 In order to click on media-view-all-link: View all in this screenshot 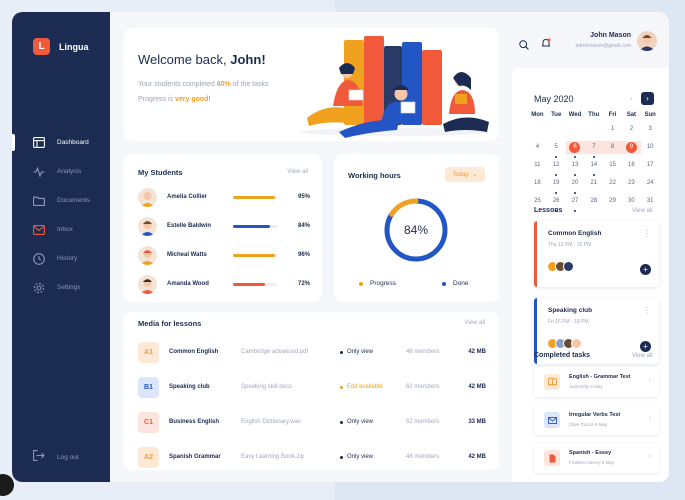, I will do `click(474, 323)`.